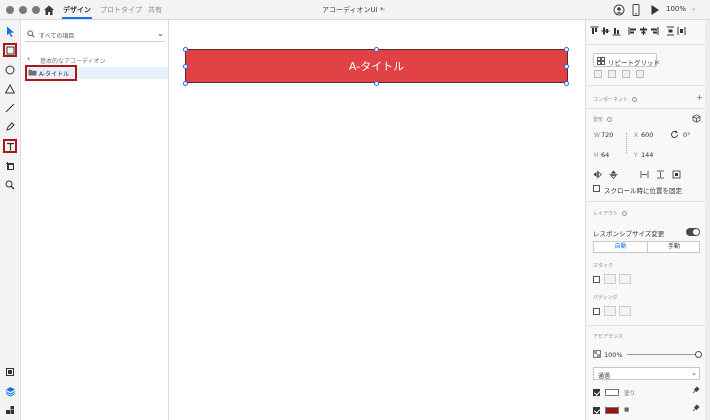  I want to click on align-toolbar, so click(645, 32).